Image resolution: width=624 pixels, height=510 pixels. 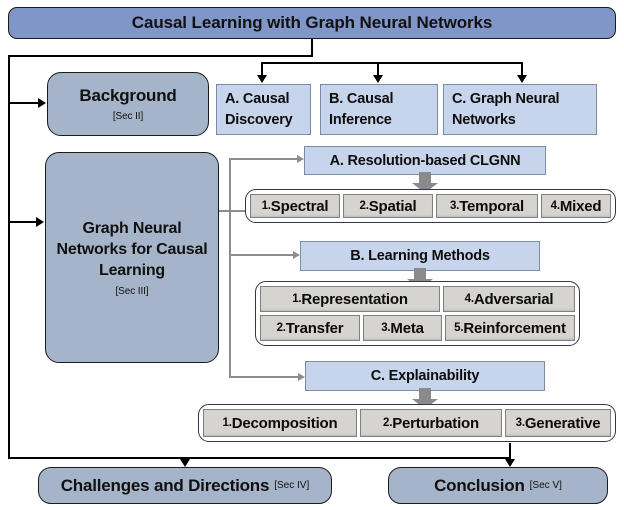 I want to click on arrow-into-causal-inference, so click(x=378, y=79).